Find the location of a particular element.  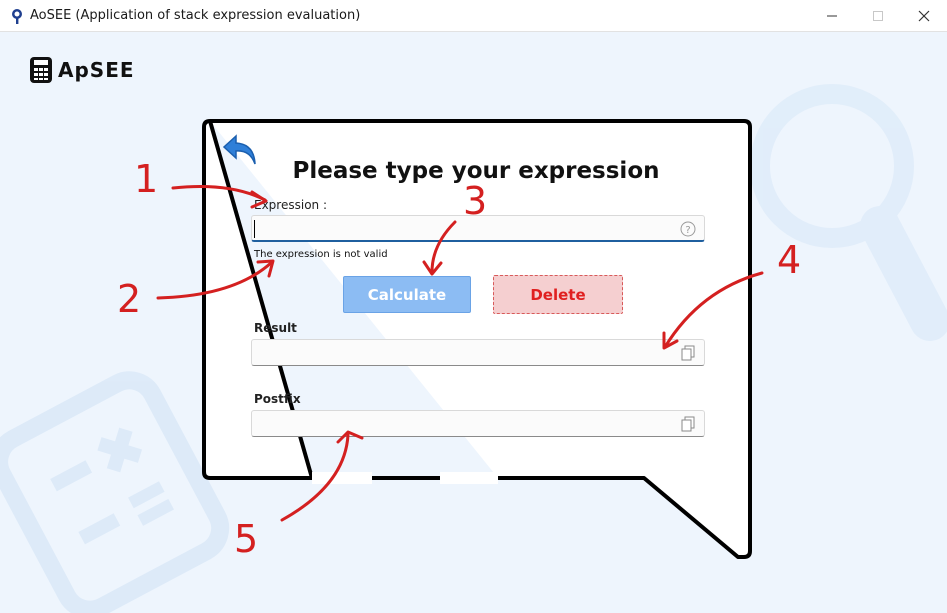

result-field is located at coordinates (478, 353).